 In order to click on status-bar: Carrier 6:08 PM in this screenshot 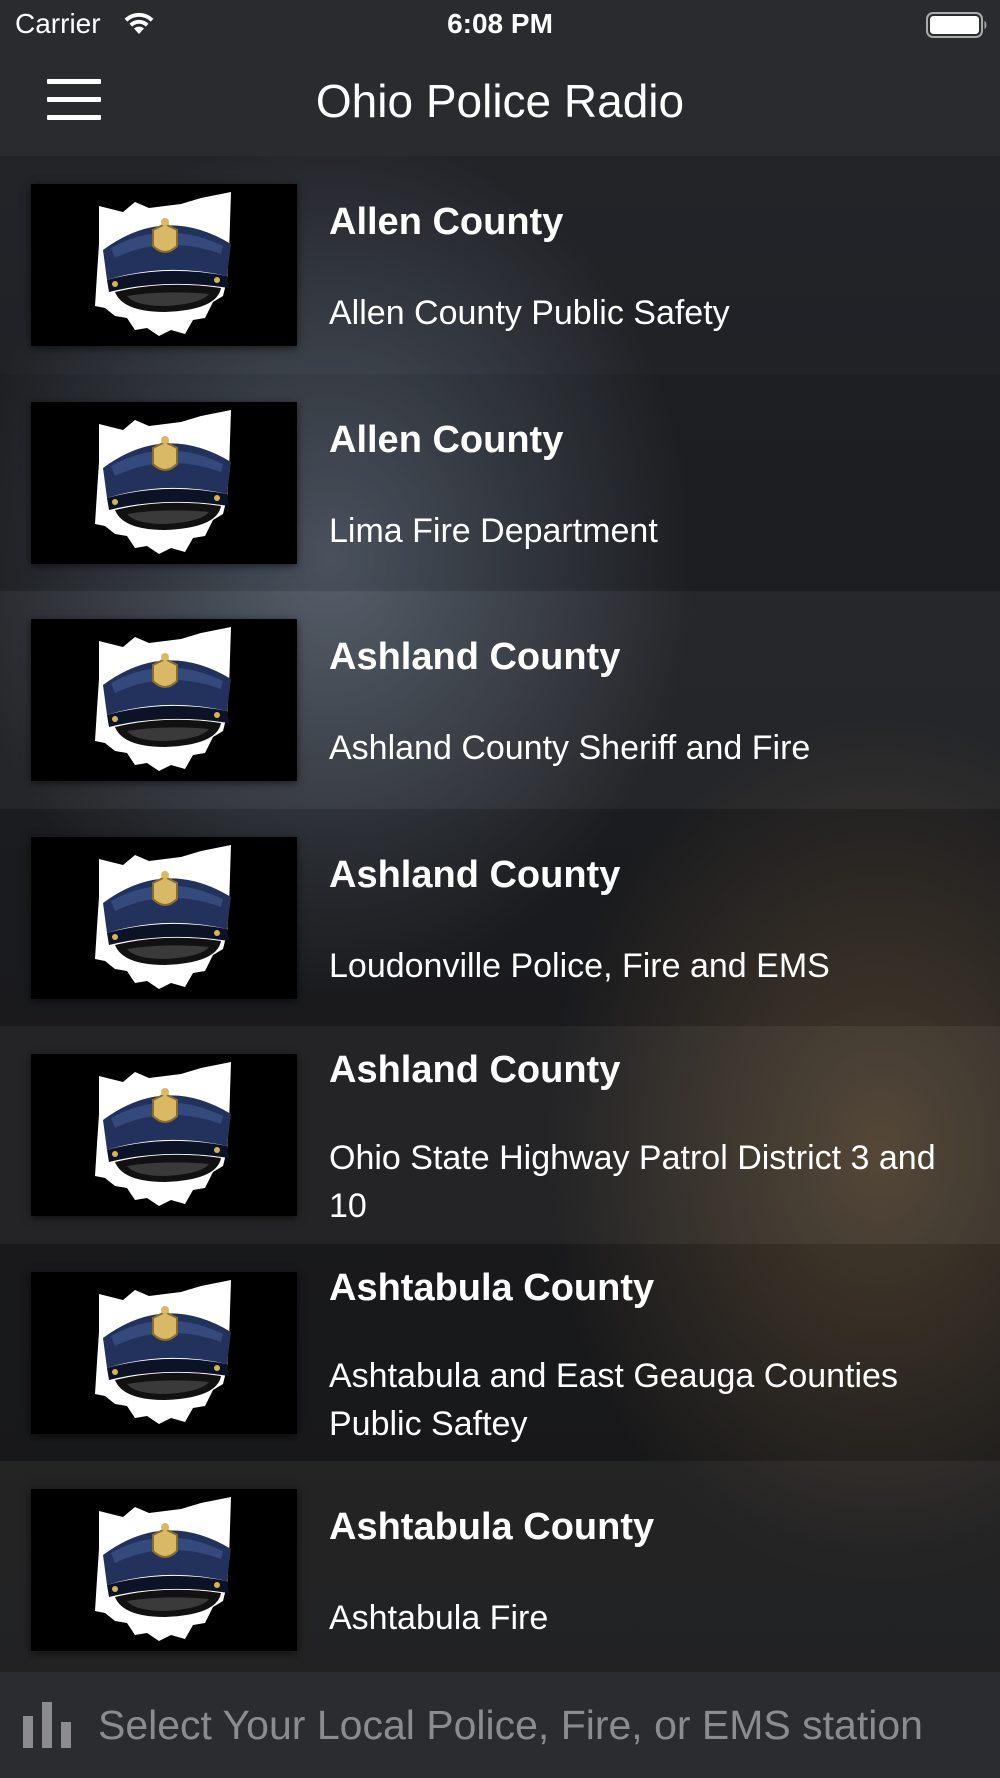, I will do `click(500, 26)`.